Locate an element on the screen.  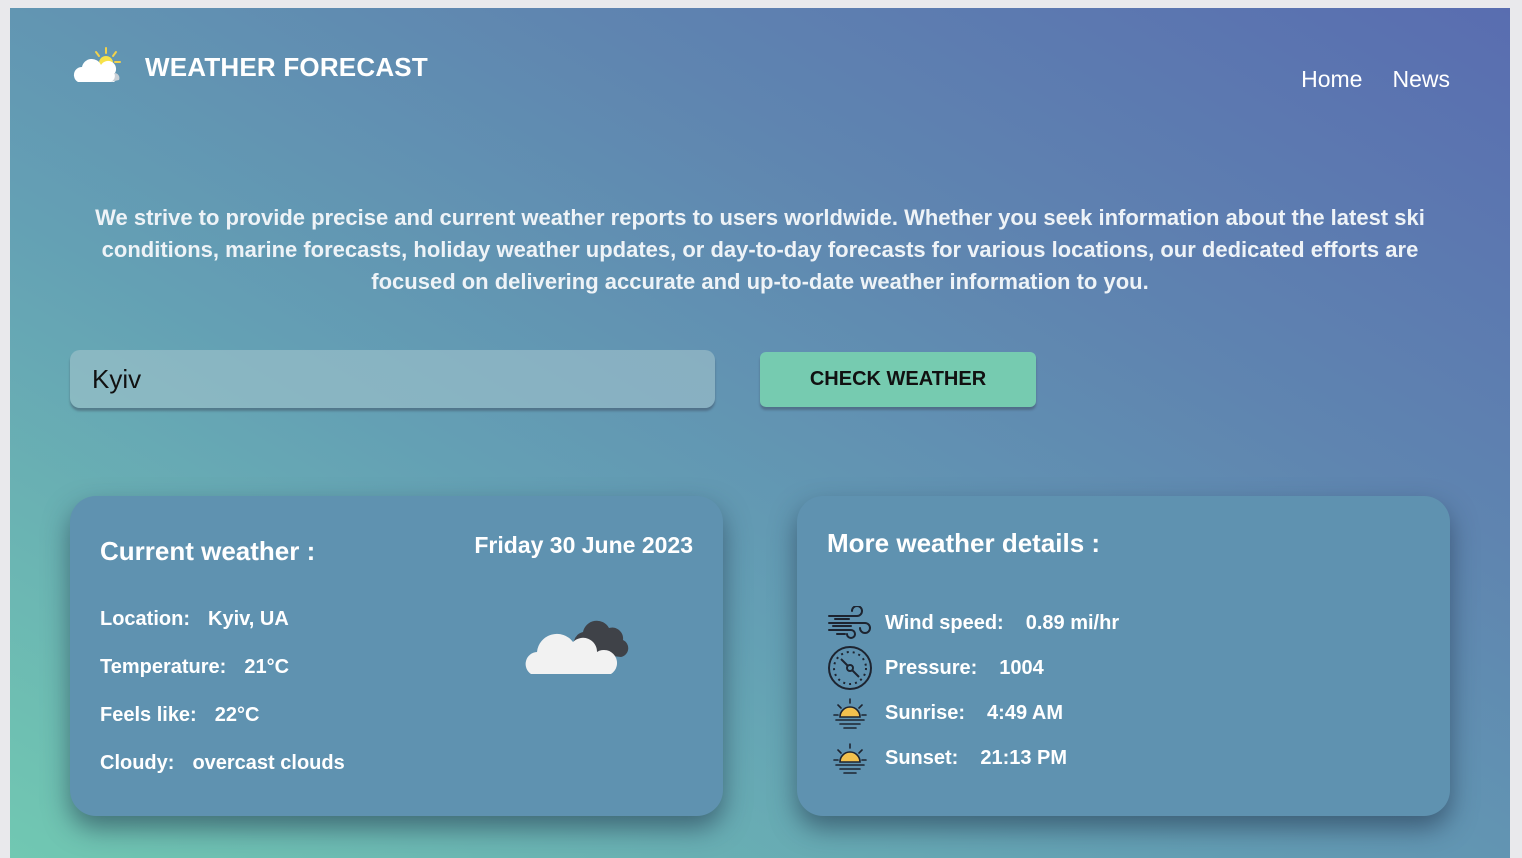
city-search-input is located at coordinates (392, 379).